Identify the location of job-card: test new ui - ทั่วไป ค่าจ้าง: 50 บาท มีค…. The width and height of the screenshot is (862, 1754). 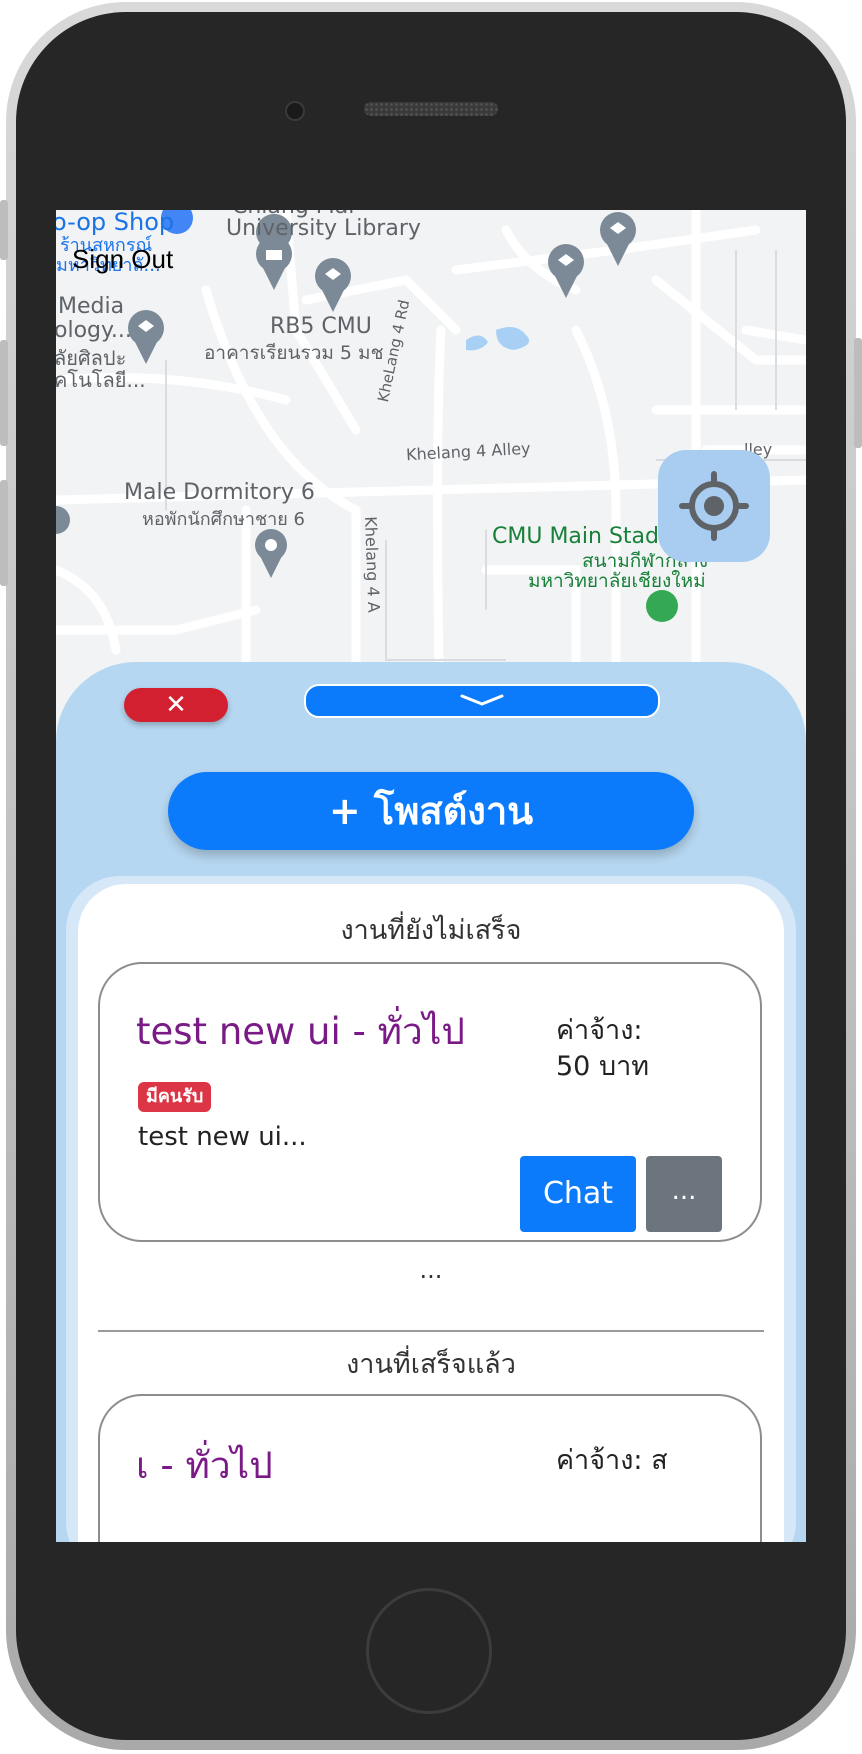
(430, 1102).